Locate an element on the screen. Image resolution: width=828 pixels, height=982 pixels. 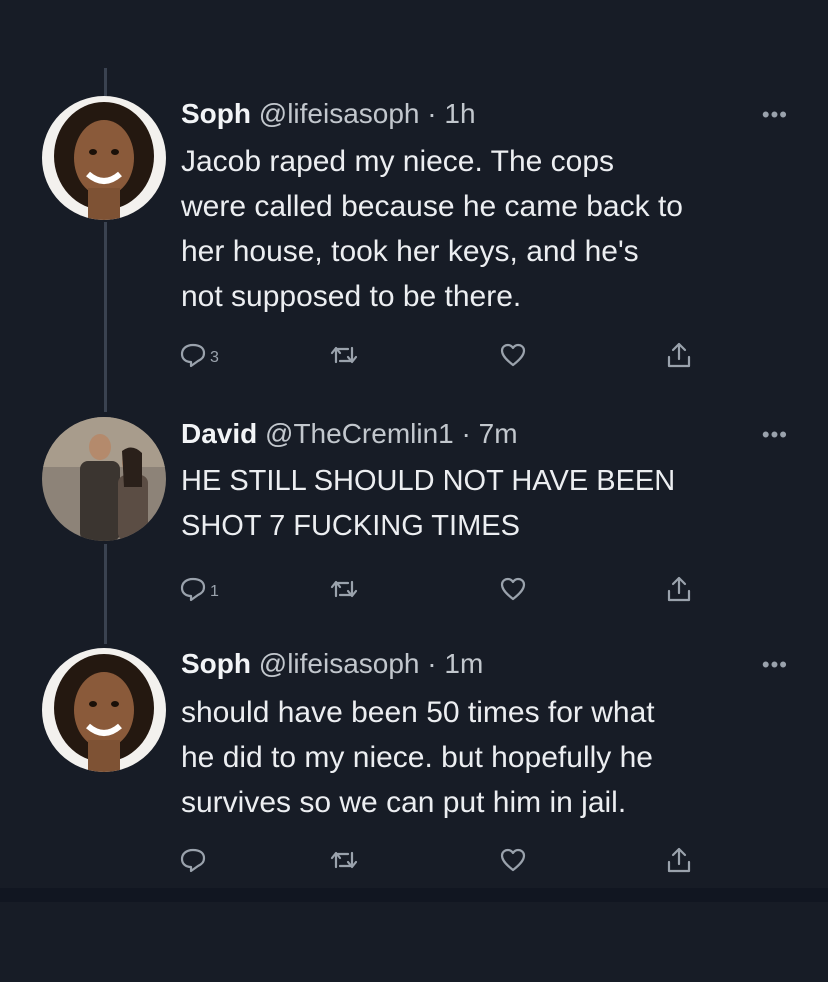
tweet-header: Soph @lifeisasoph · 1m is located at coordinates (332, 664).